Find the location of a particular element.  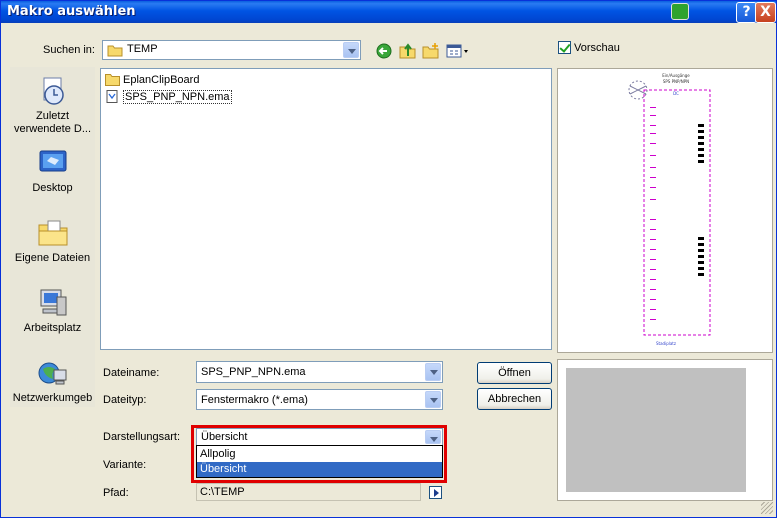

preview-caption: Stadiplatz is located at coordinates (666, 343).